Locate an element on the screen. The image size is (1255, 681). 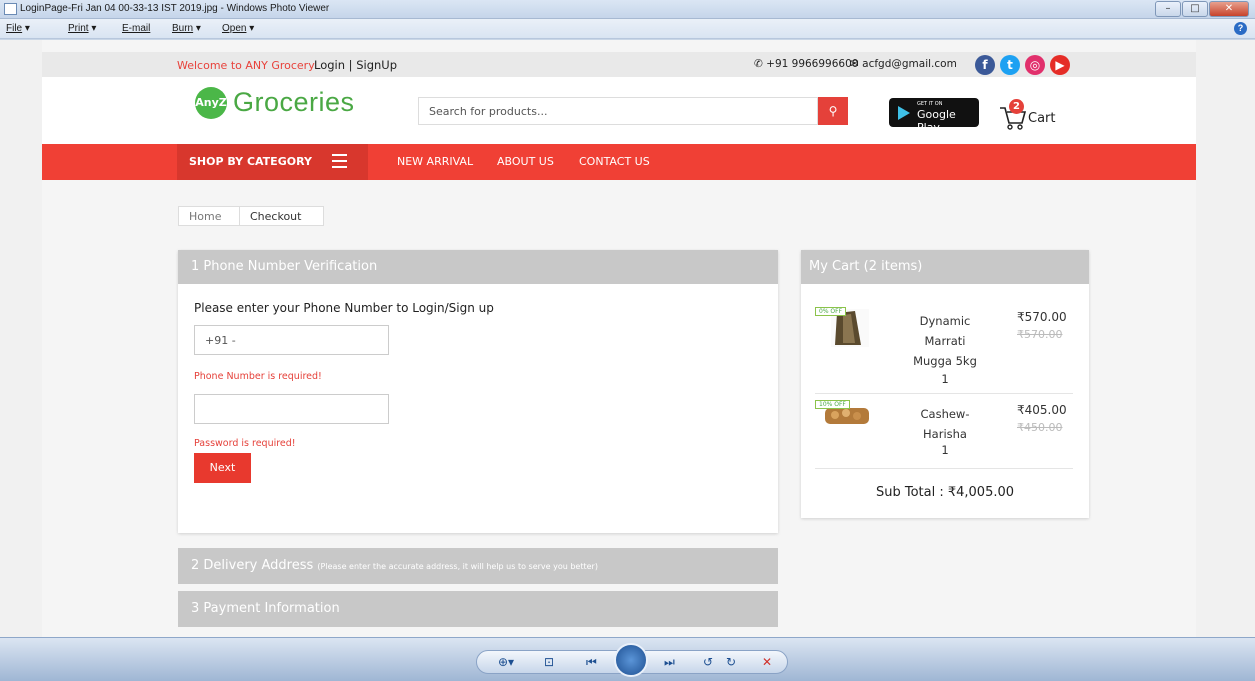
viewer-control-bar: ⊕▾ ⊡ ⏮ ⏭ ↺ ↻ ✕ is located at coordinates (627, 659).